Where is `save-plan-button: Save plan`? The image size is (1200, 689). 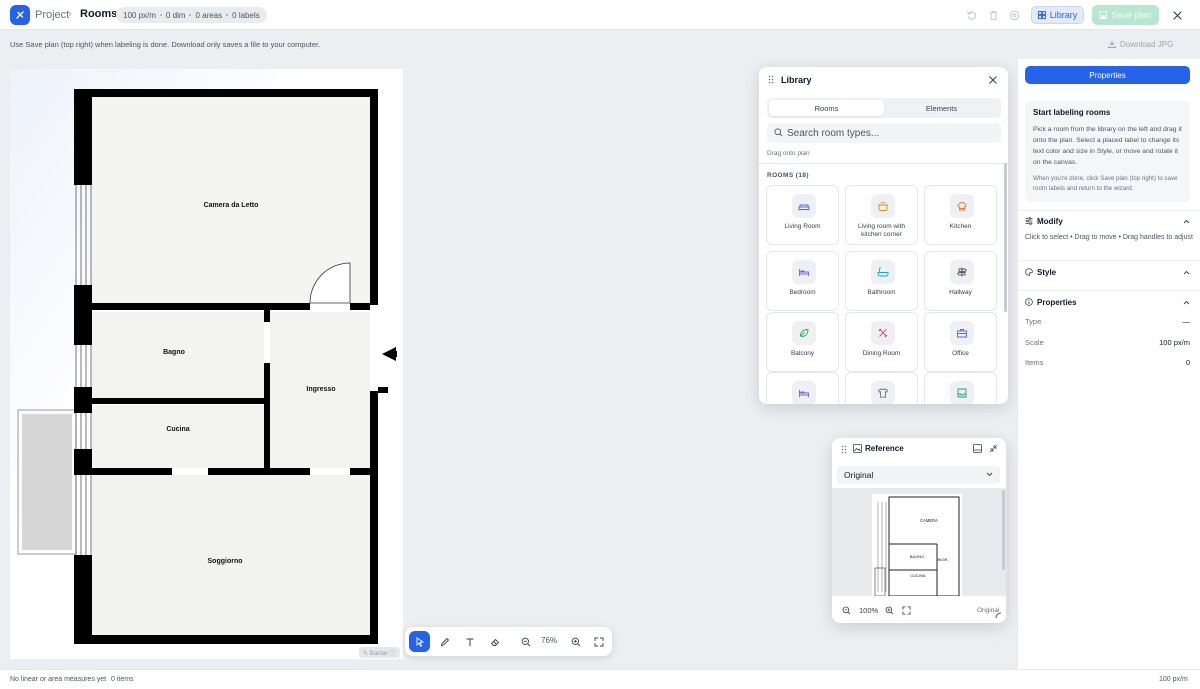 save-plan-button: Save plan is located at coordinates (1125, 15).